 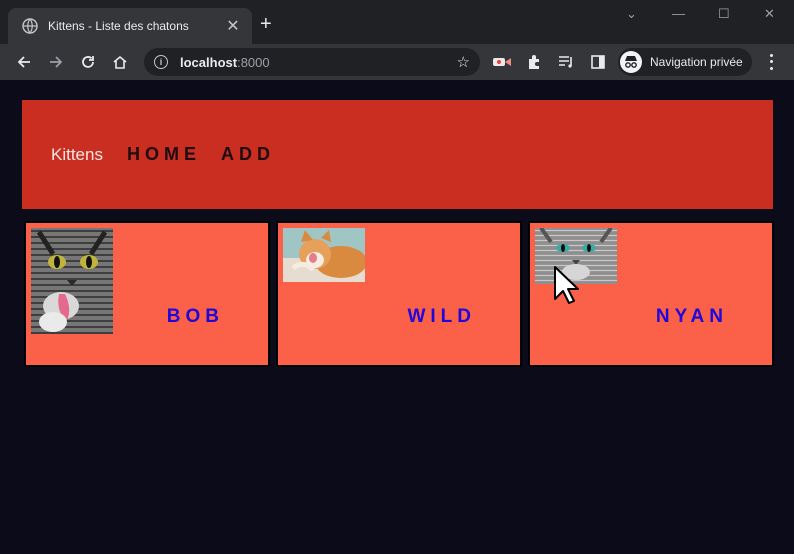 What do you see at coordinates (209, 62) in the screenshot?
I see `url-host: localhost` at bounding box center [209, 62].